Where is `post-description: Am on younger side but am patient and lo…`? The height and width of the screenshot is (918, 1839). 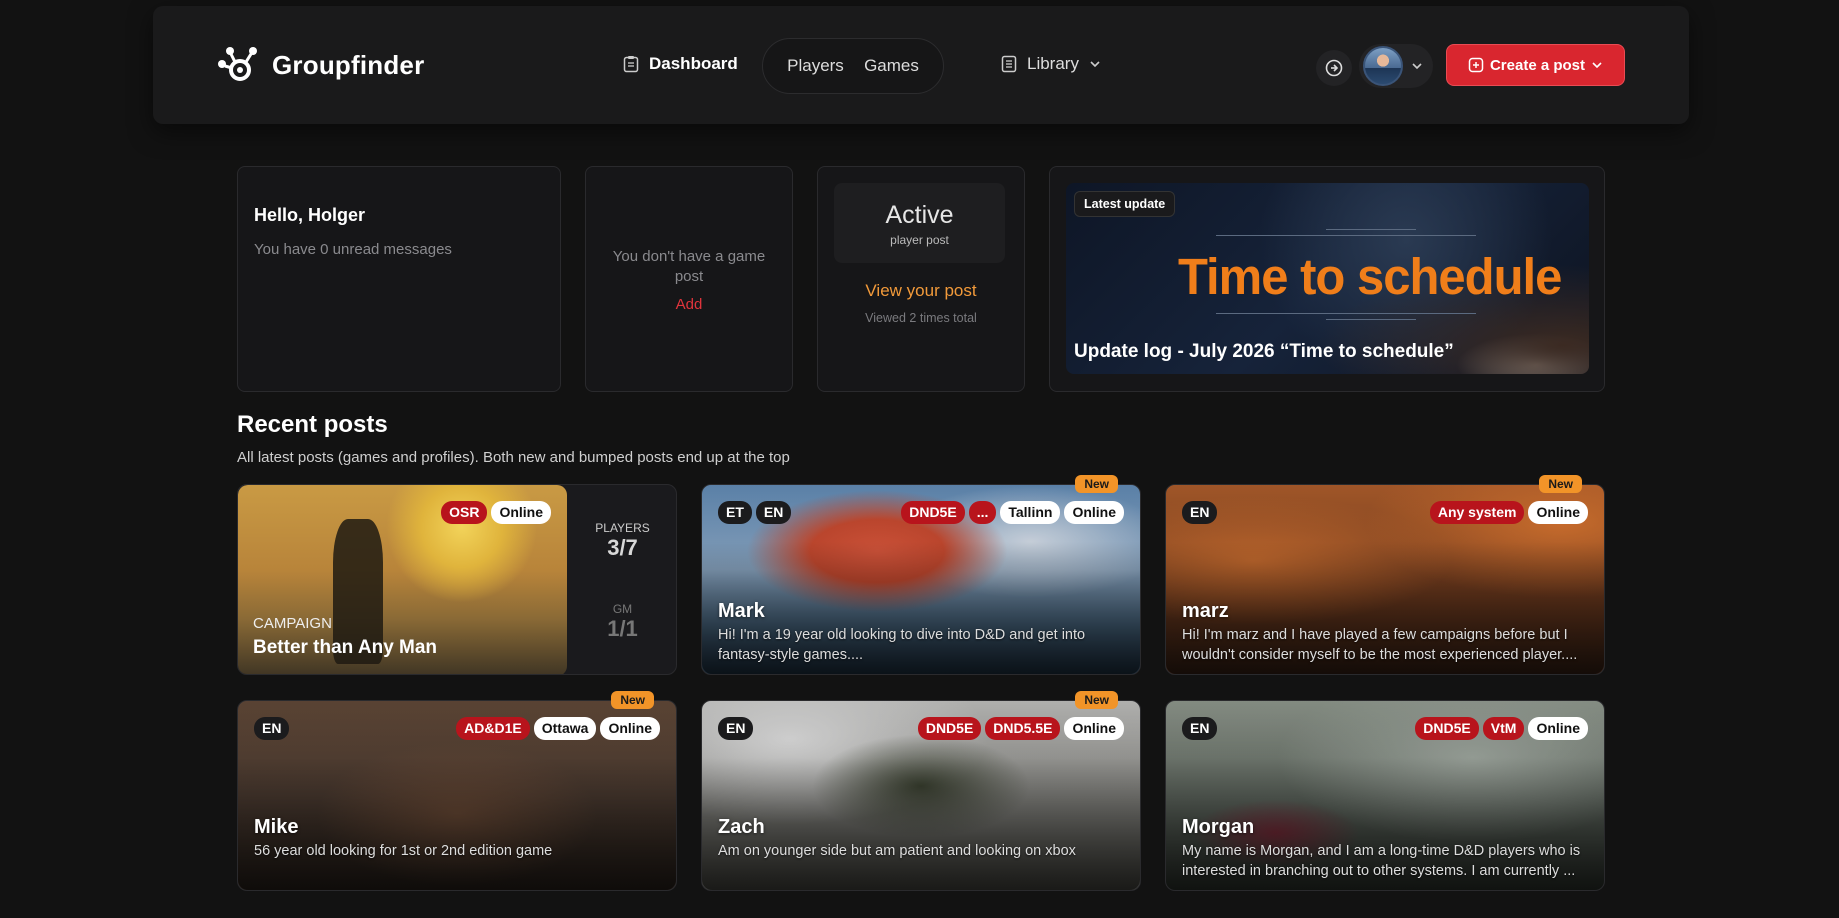 post-description: Am on younger side but am patient and lo… is located at coordinates (897, 851).